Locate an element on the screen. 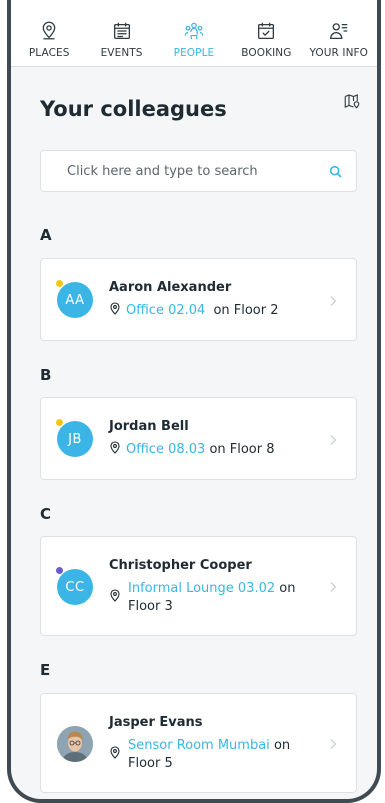  search-box is located at coordinates (198, 171).